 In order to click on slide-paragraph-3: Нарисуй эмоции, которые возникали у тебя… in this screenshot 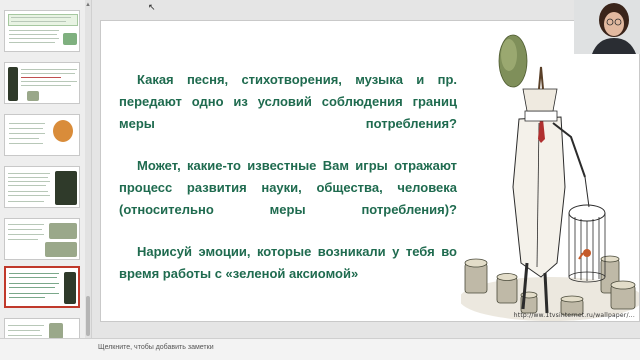, I will do `click(288, 263)`.